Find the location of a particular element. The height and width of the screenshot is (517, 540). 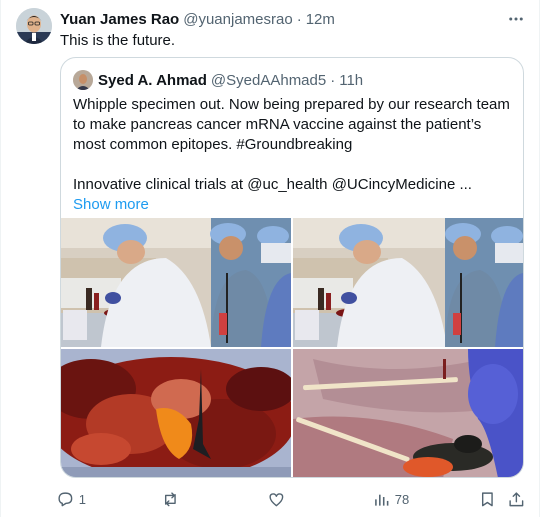

tweet-header: Yuan James Rao @yuanjamesrao · 12m is located at coordinates (292, 19).